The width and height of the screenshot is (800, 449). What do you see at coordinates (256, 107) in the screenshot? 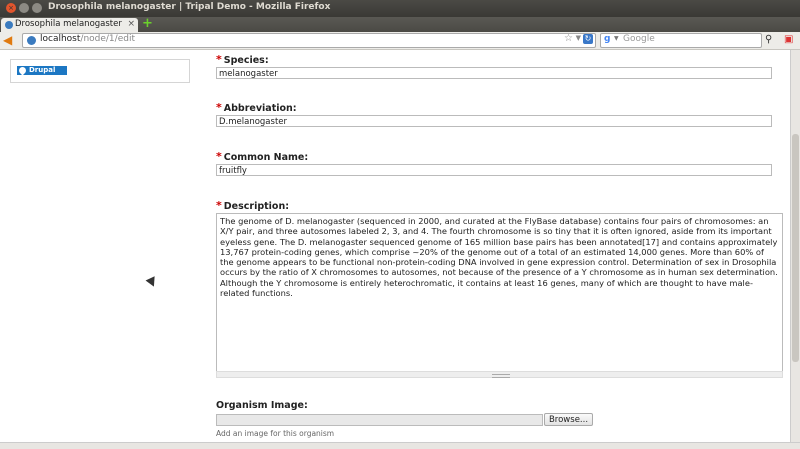
I see `abbreviation-label: * Abbreviation:` at bounding box center [256, 107].